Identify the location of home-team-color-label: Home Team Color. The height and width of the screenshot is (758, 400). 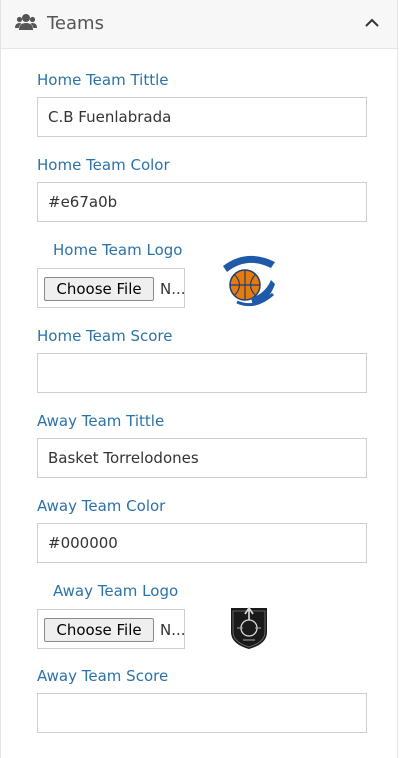
(103, 165).